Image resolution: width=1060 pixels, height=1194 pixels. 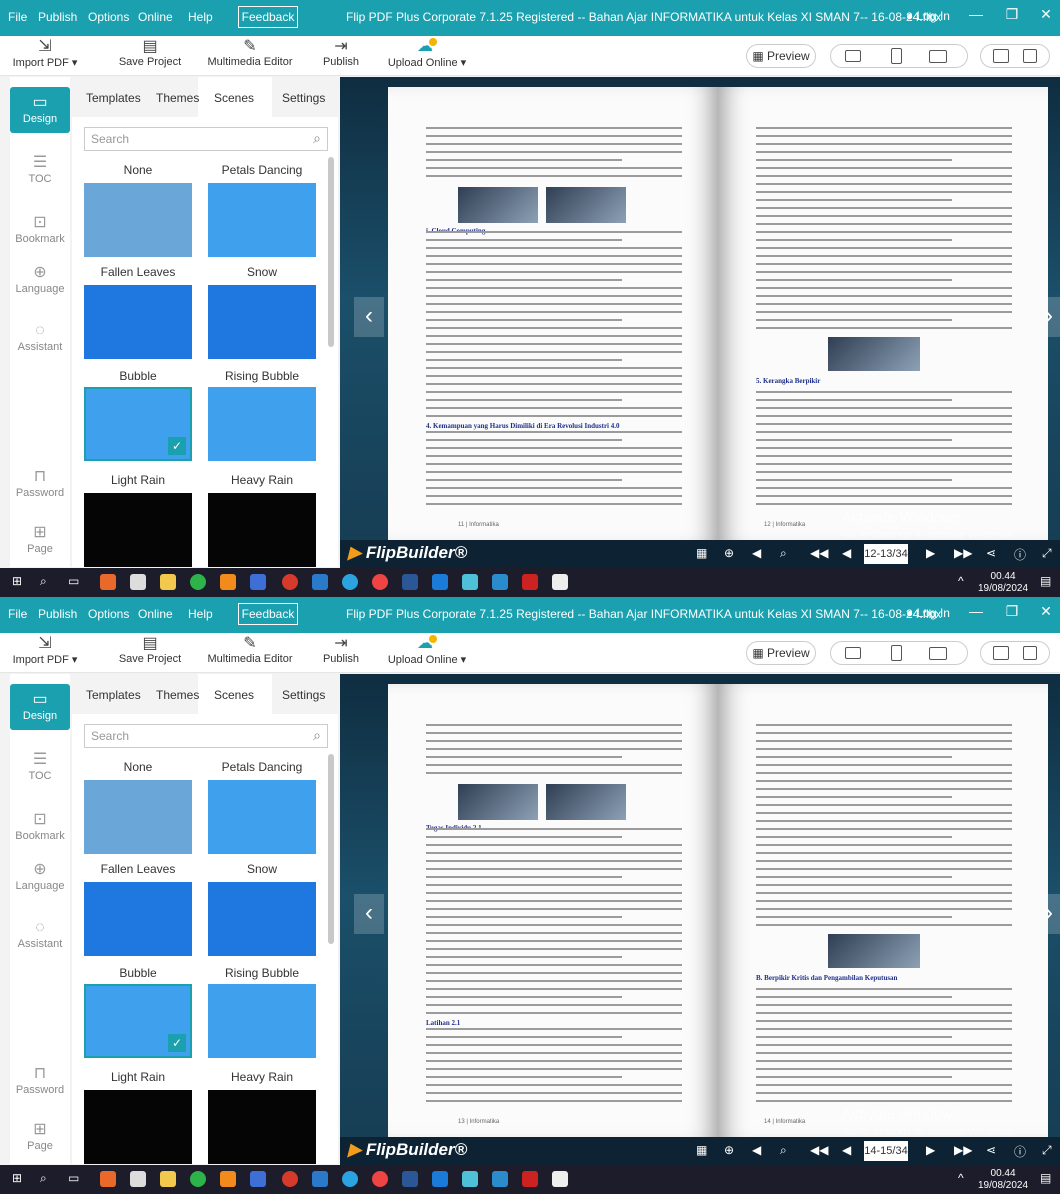 I want to click on rail-bookmark: ⊡ Bookmark, so click(x=40, y=826).